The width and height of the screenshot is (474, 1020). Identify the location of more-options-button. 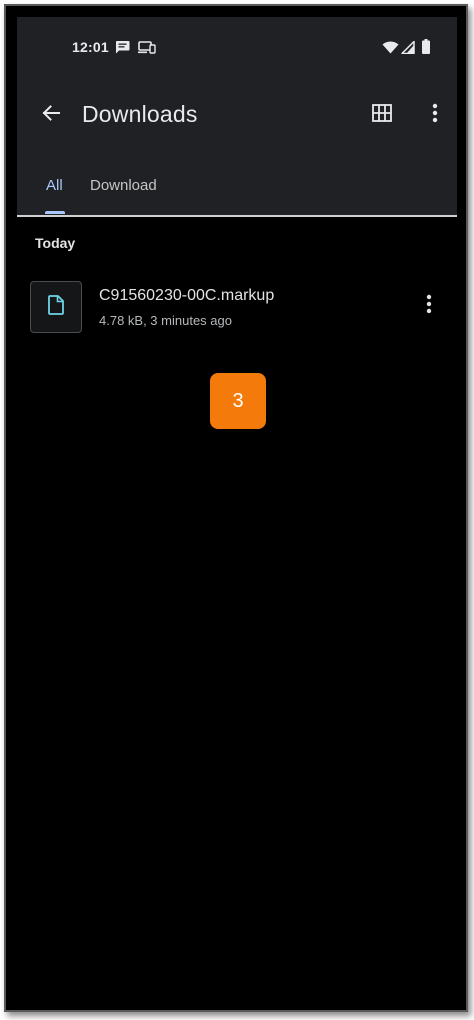
(435, 115).